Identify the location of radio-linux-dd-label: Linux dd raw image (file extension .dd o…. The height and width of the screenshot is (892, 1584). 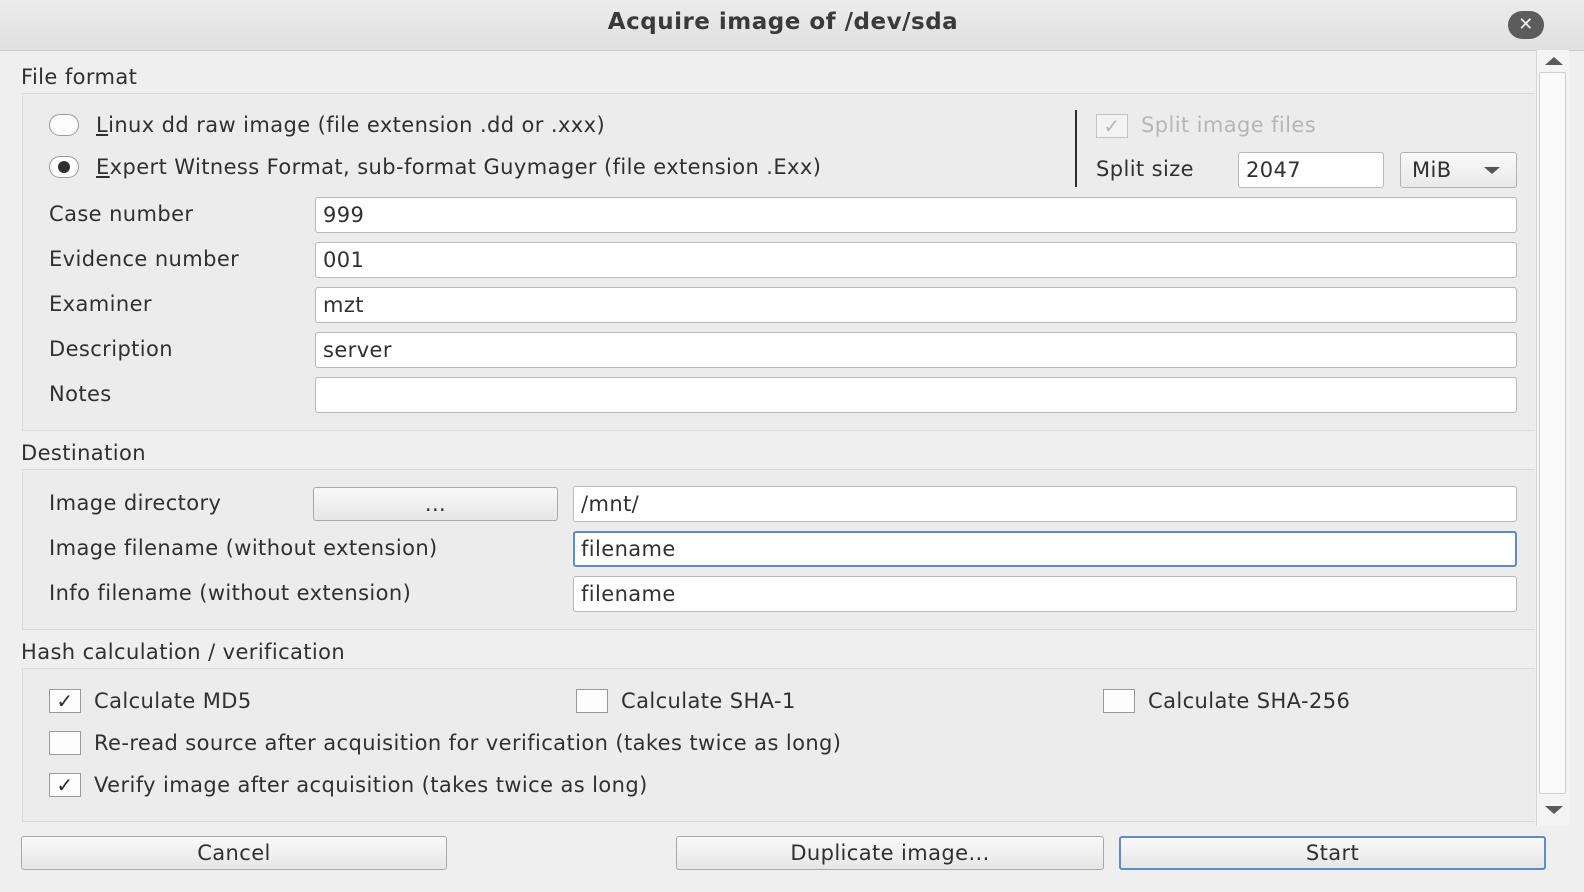
(350, 125).